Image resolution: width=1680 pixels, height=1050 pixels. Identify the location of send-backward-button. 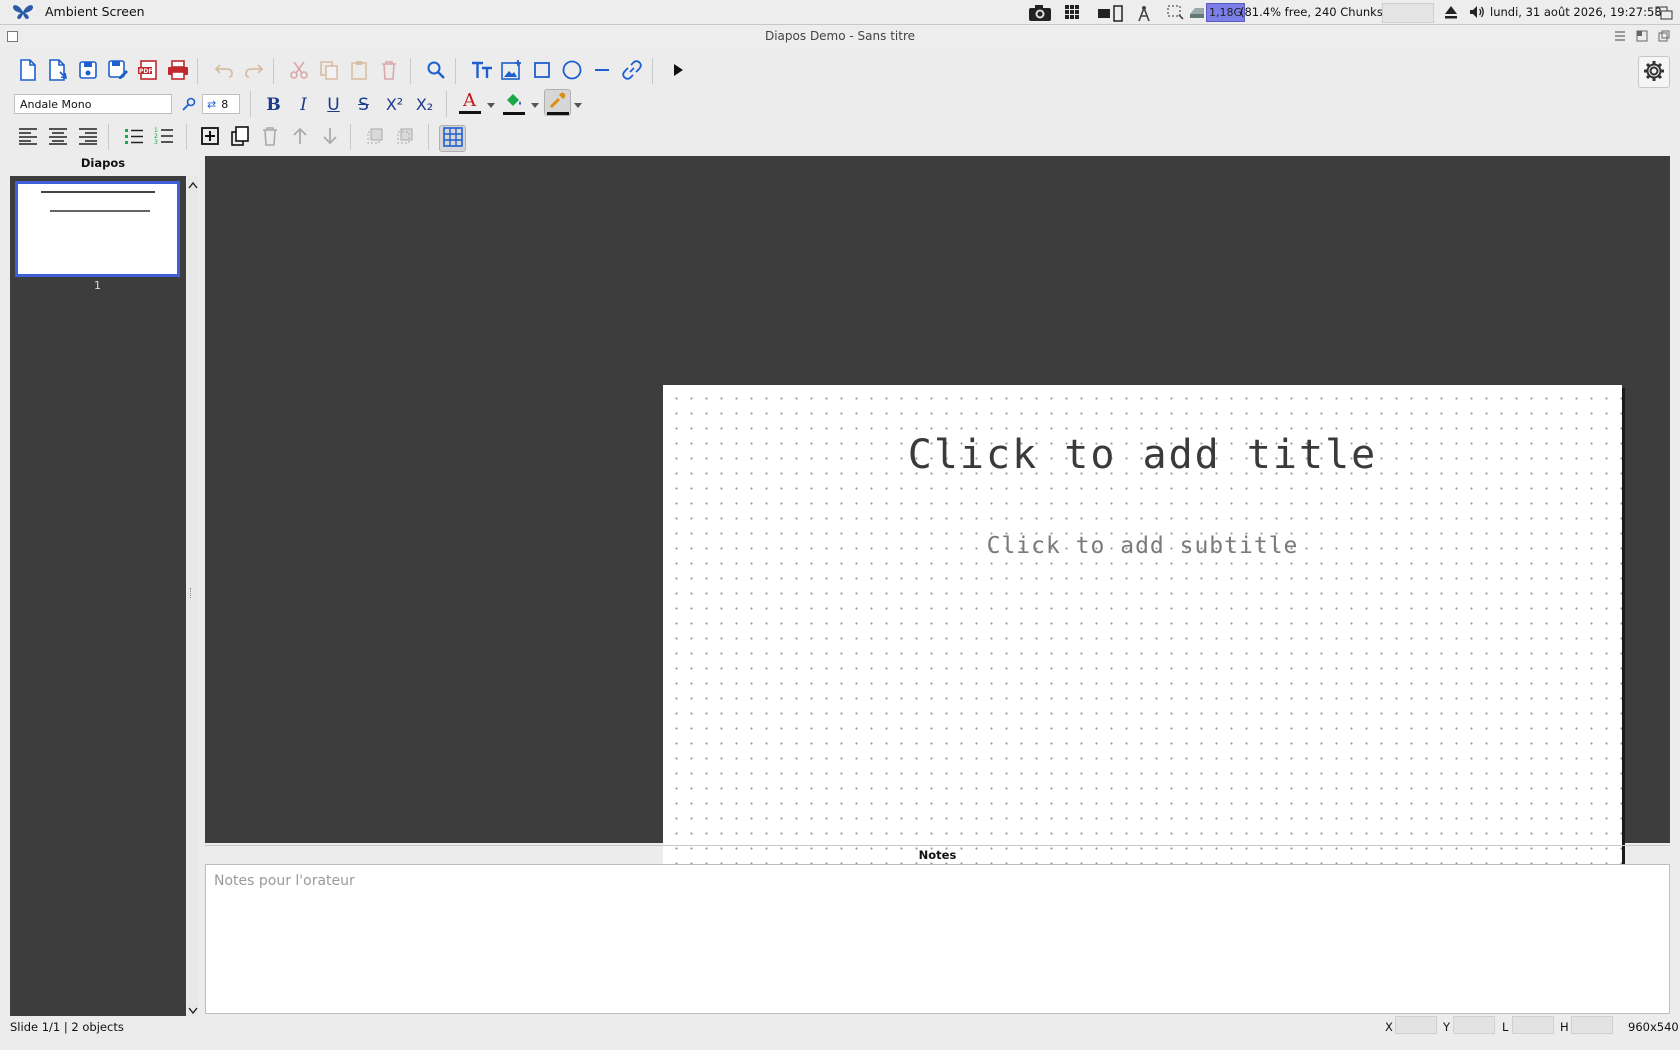
(405, 137).